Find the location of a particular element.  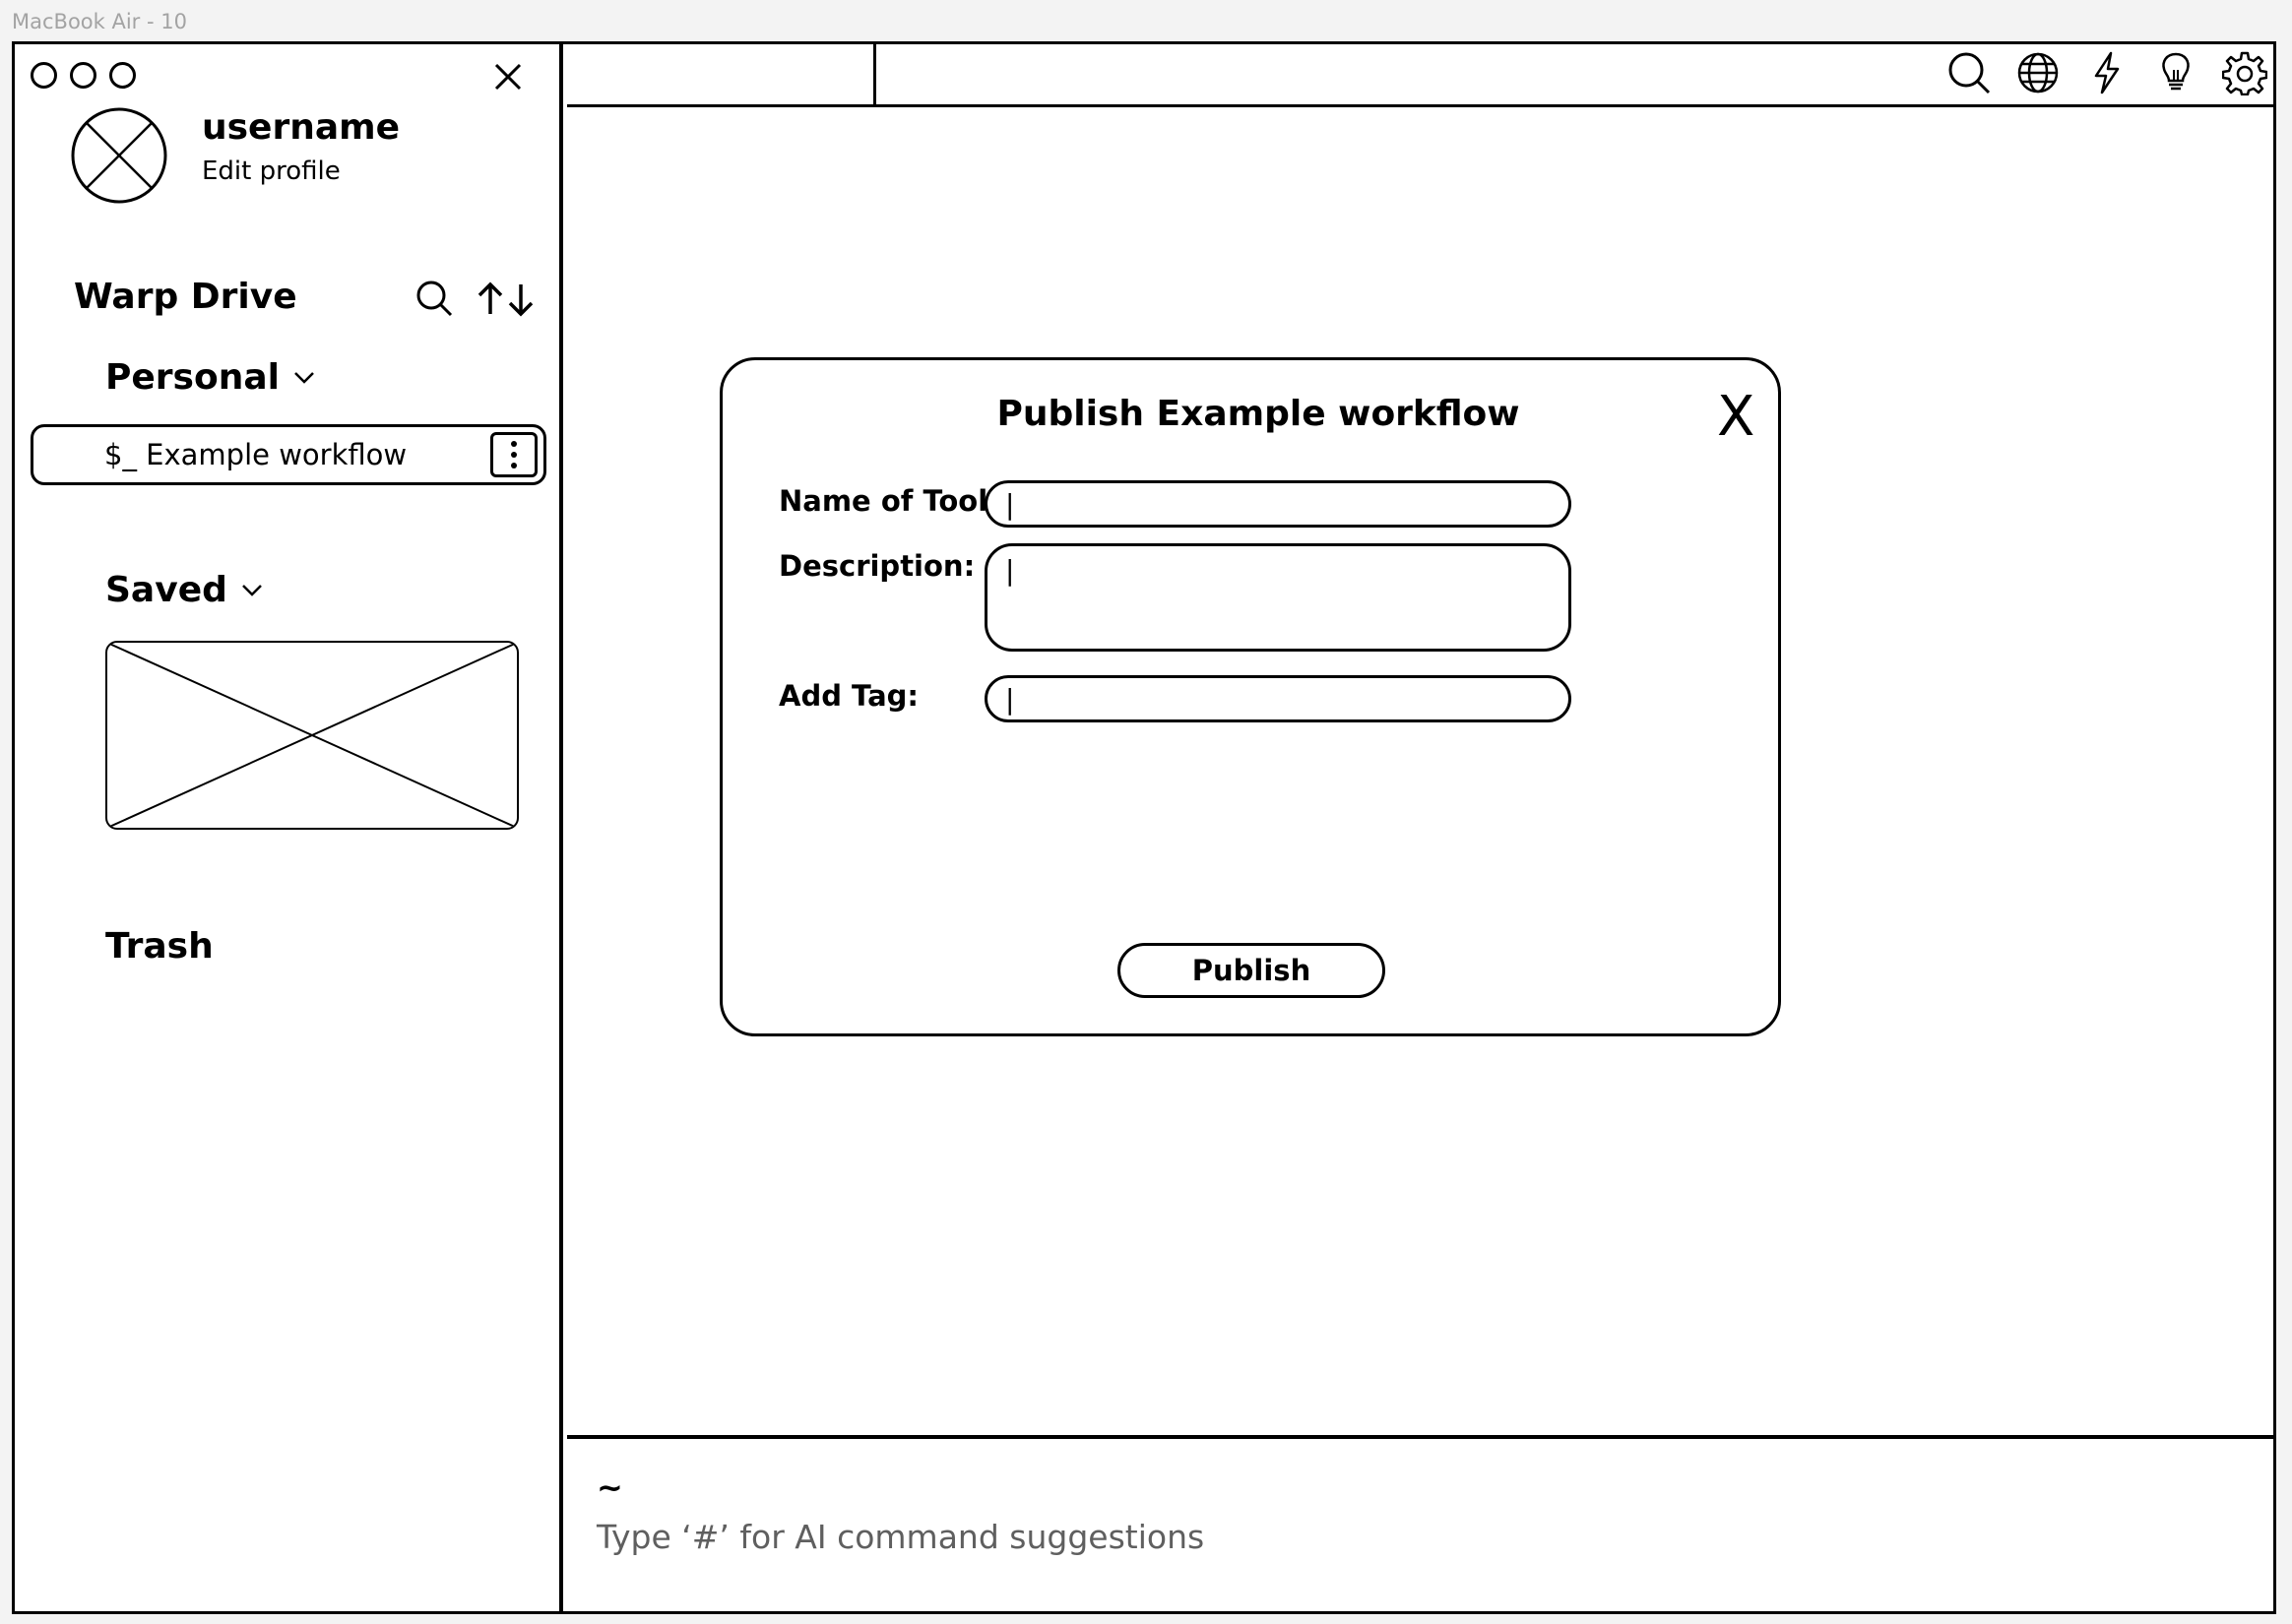

username: username is located at coordinates (301, 127).